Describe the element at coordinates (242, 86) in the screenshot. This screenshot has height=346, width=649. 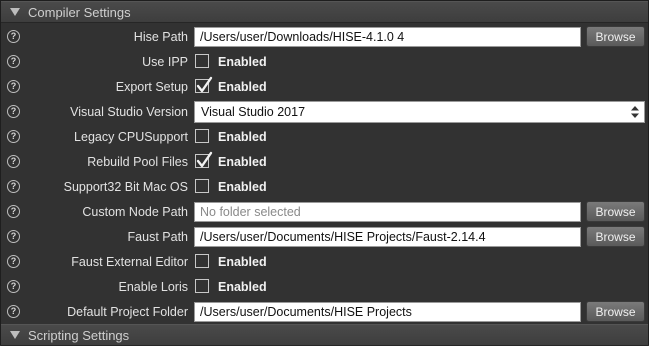
I see `export-setup-enabled-label: Enabled` at that location.